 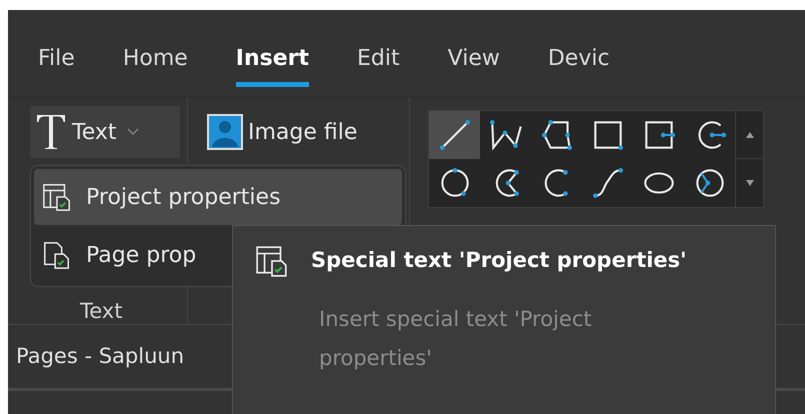 What do you see at coordinates (456, 339) in the screenshot?
I see `tooltip-description: Insert special text 'Project properties'` at bounding box center [456, 339].